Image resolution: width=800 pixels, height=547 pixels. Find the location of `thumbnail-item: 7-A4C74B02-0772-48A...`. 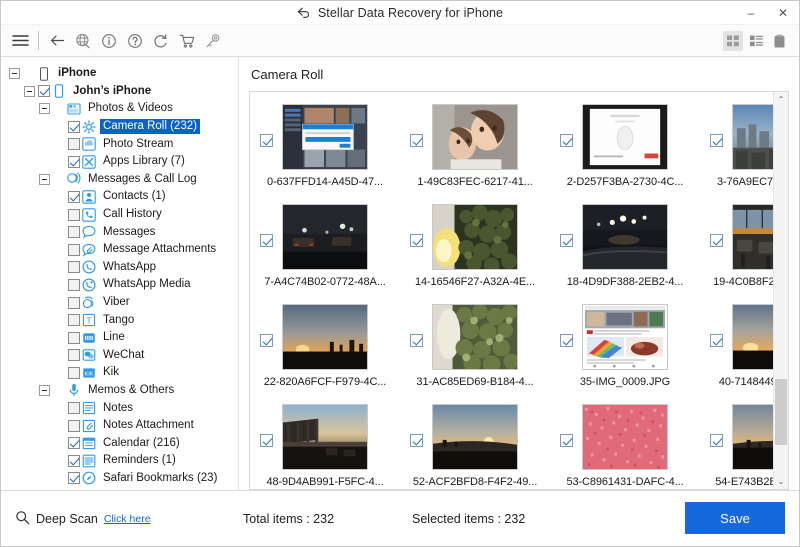

thumbnail-item: 7-A4C74B02-0772-48A... is located at coordinates (325, 248).